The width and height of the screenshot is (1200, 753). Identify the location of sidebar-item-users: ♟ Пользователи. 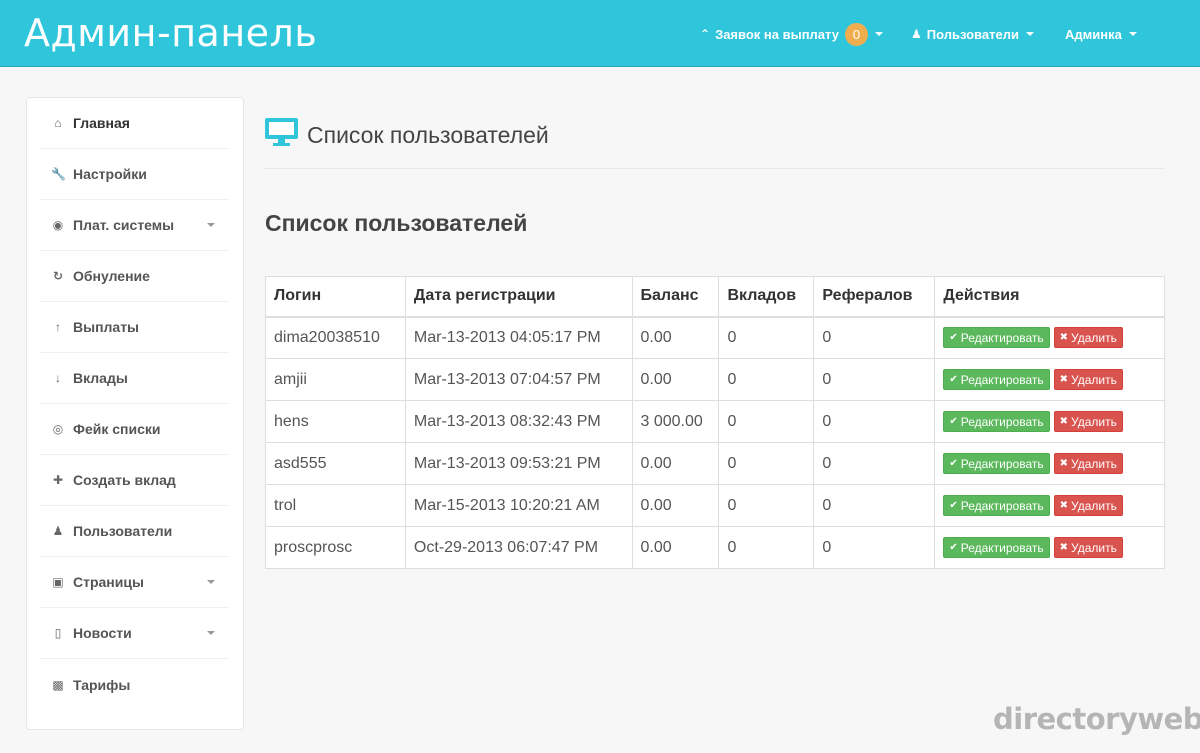
(135, 531).